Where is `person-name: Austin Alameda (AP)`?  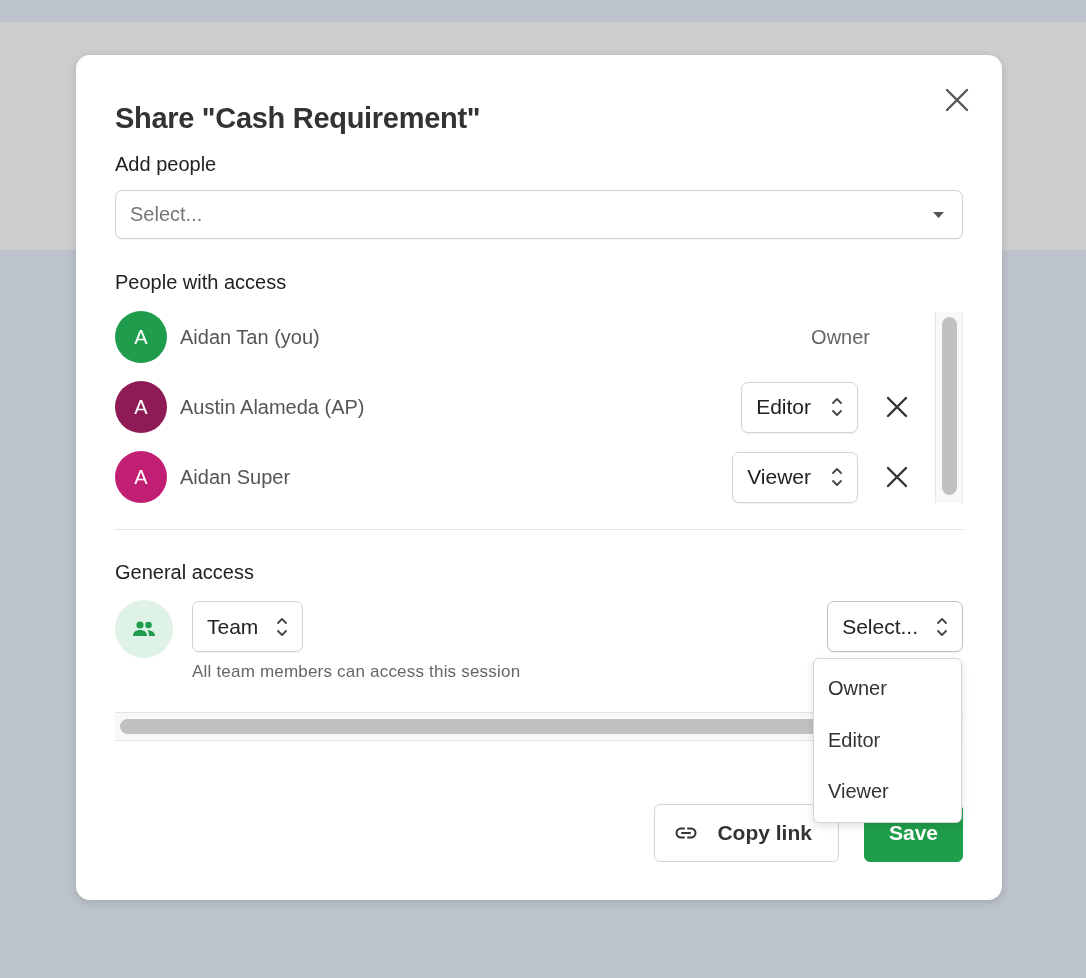 person-name: Austin Alameda (AP) is located at coordinates (273, 407).